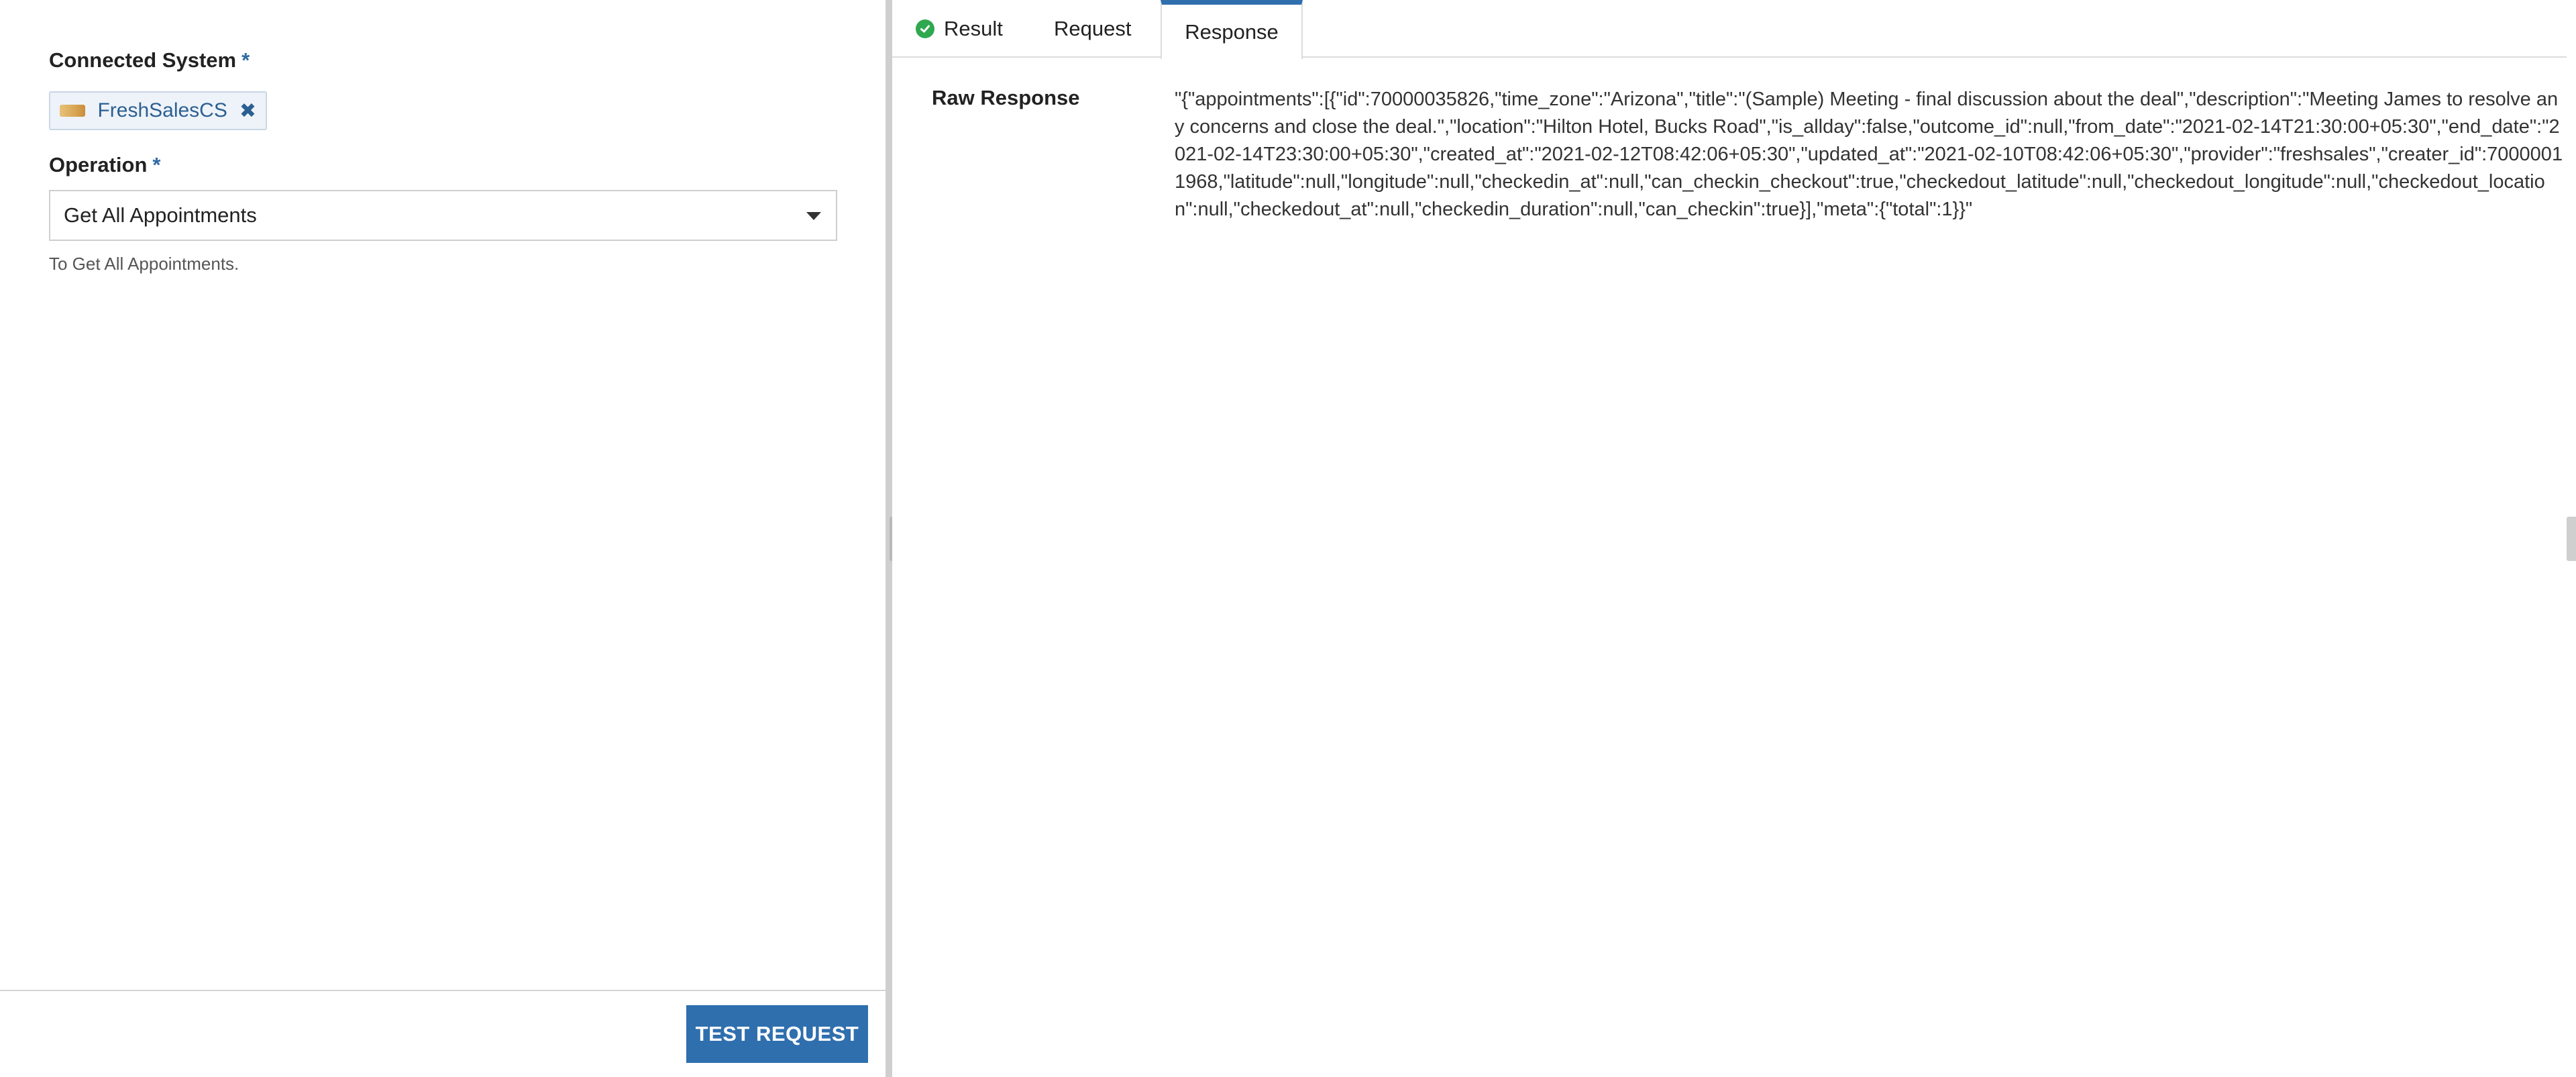 The image size is (2576, 1077). Describe the element at coordinates (443, 215) in the screenshot. I see `operation-select: Get All Appointments` at that location.